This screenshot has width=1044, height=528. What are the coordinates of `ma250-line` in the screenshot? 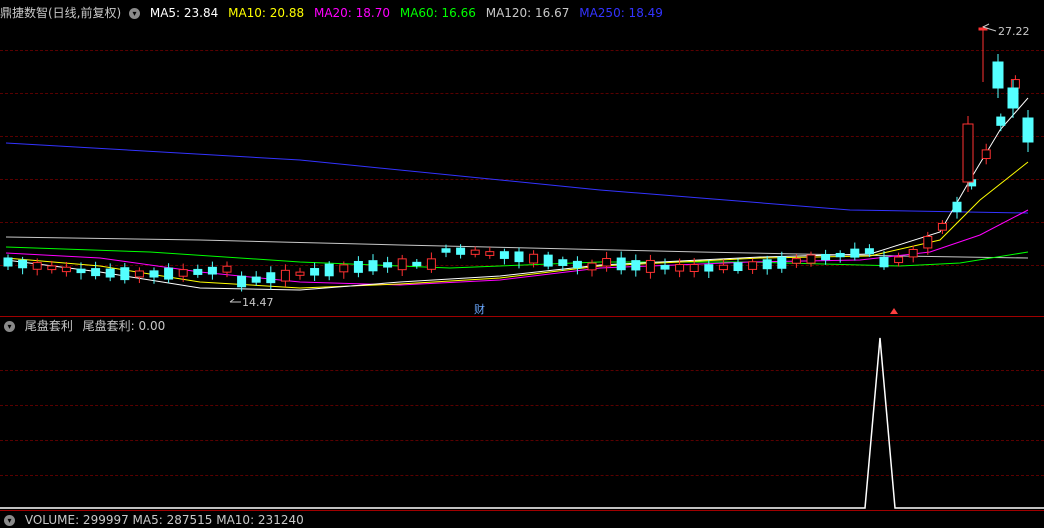 It's located at (517, 178).